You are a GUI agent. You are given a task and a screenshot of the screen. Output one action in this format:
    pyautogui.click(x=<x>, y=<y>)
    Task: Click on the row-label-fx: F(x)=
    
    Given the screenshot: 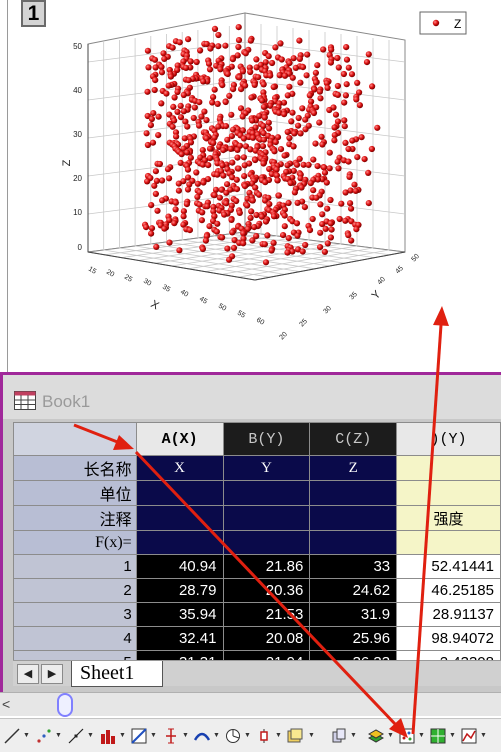 What is the action you would take?
    pyautogui.click(x=75, y=542)
    